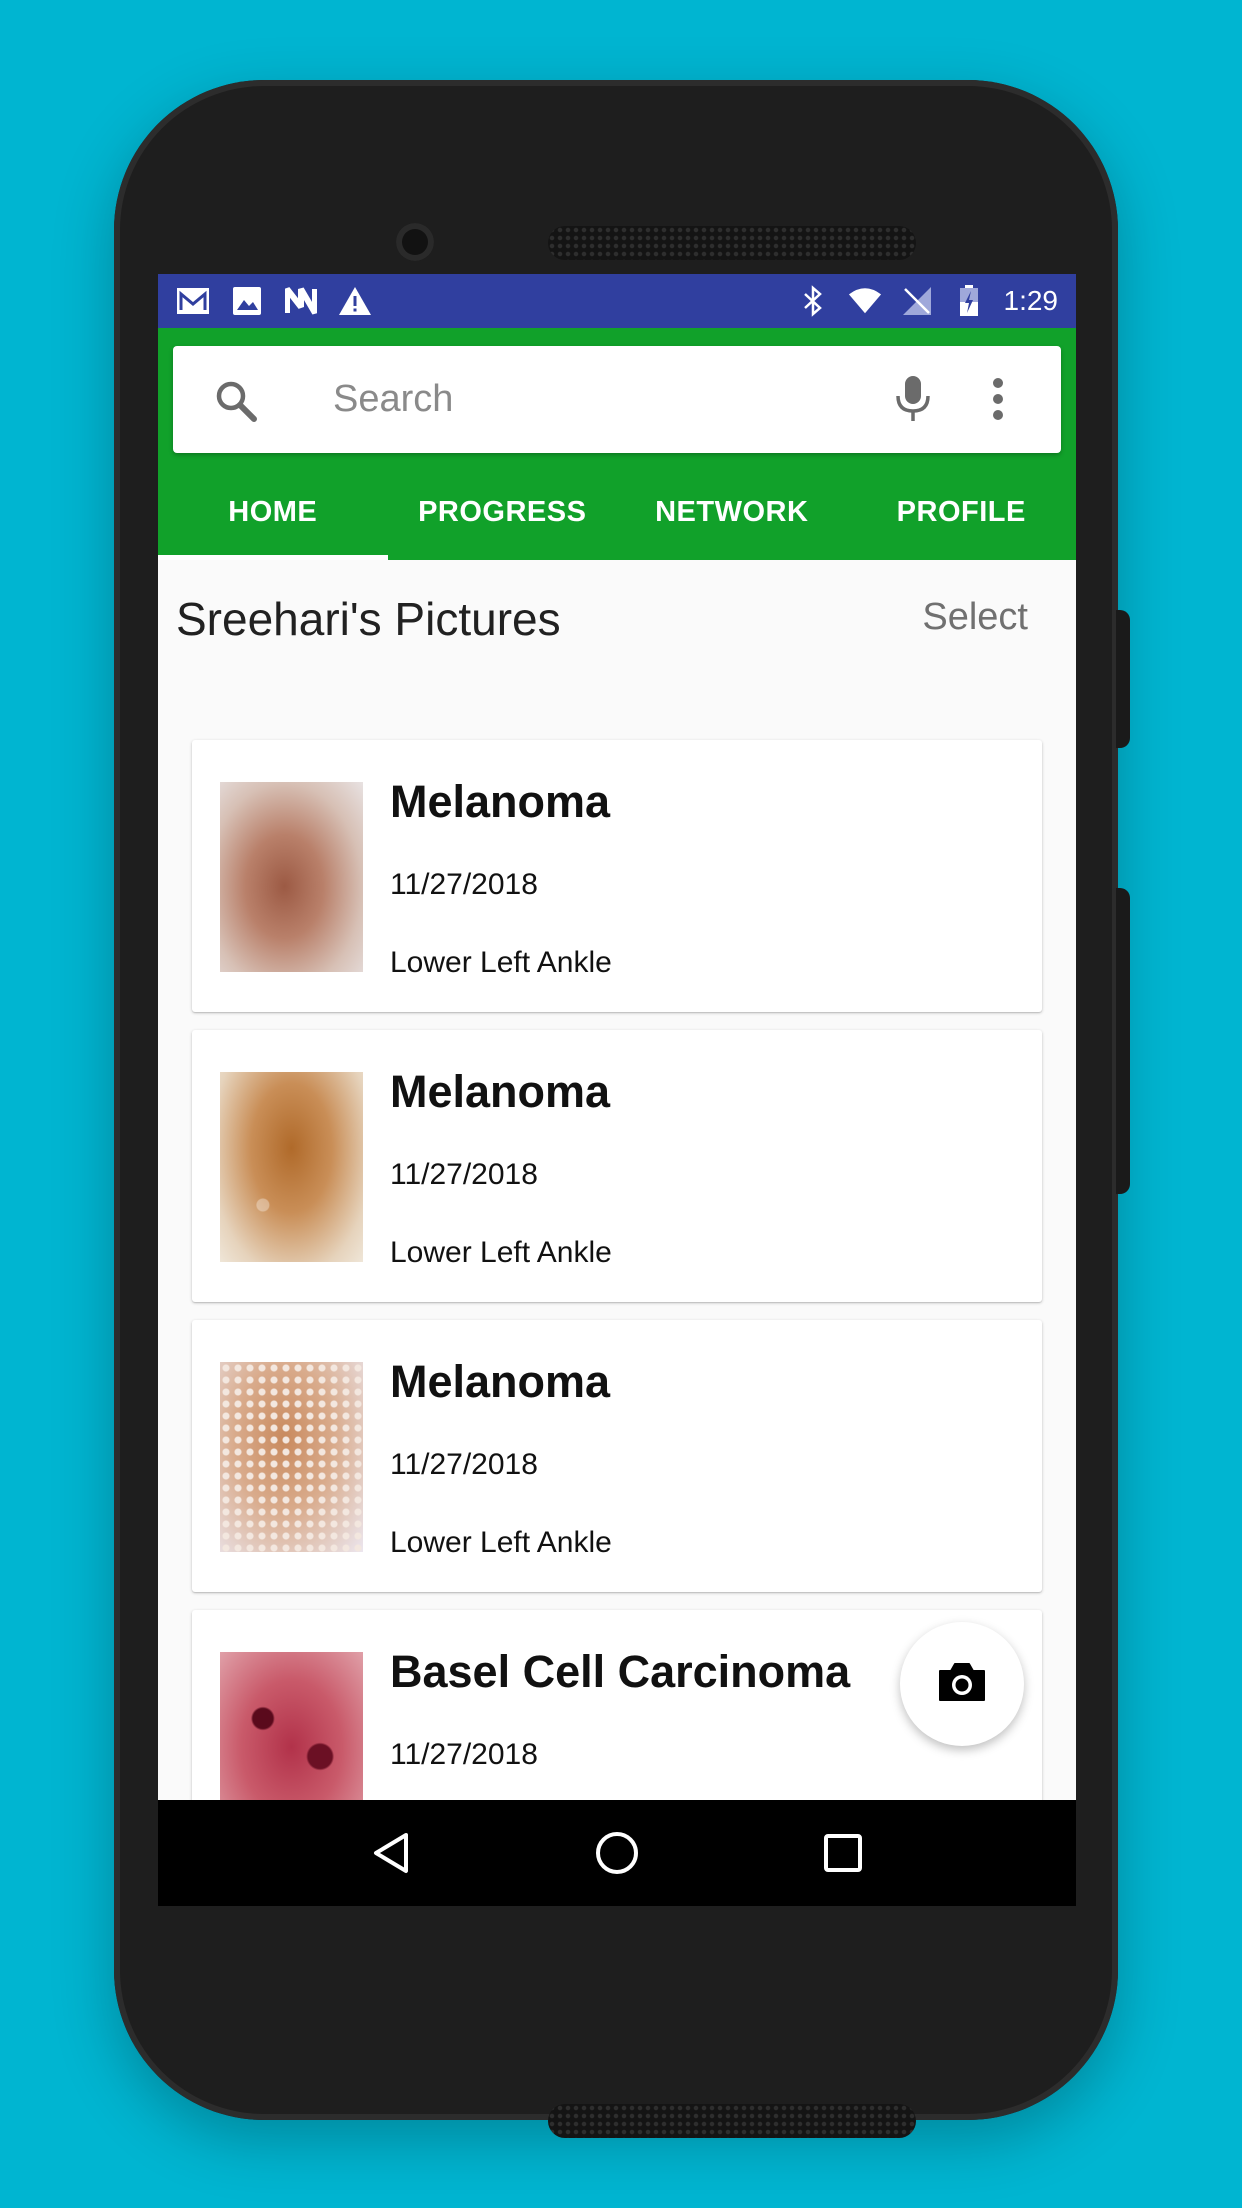 Image resolution: width=1242 pixels, height=2208 pixels. Describe the element at coordinates (732, 2121) in the screenshot. I see `bottom-speaker` at that location.